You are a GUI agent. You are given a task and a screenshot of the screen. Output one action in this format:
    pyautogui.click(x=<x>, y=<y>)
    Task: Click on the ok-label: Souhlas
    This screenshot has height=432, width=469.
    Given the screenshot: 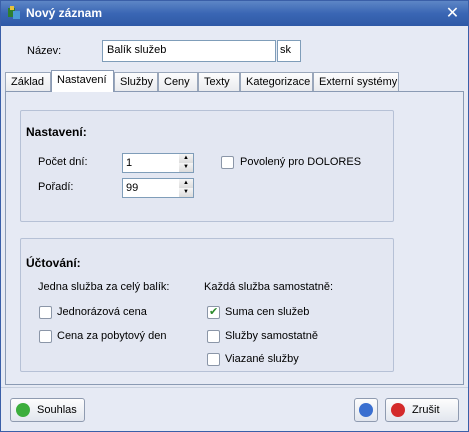 What is the action you would take?
    pyautogui.click(x=57, y=410)
    